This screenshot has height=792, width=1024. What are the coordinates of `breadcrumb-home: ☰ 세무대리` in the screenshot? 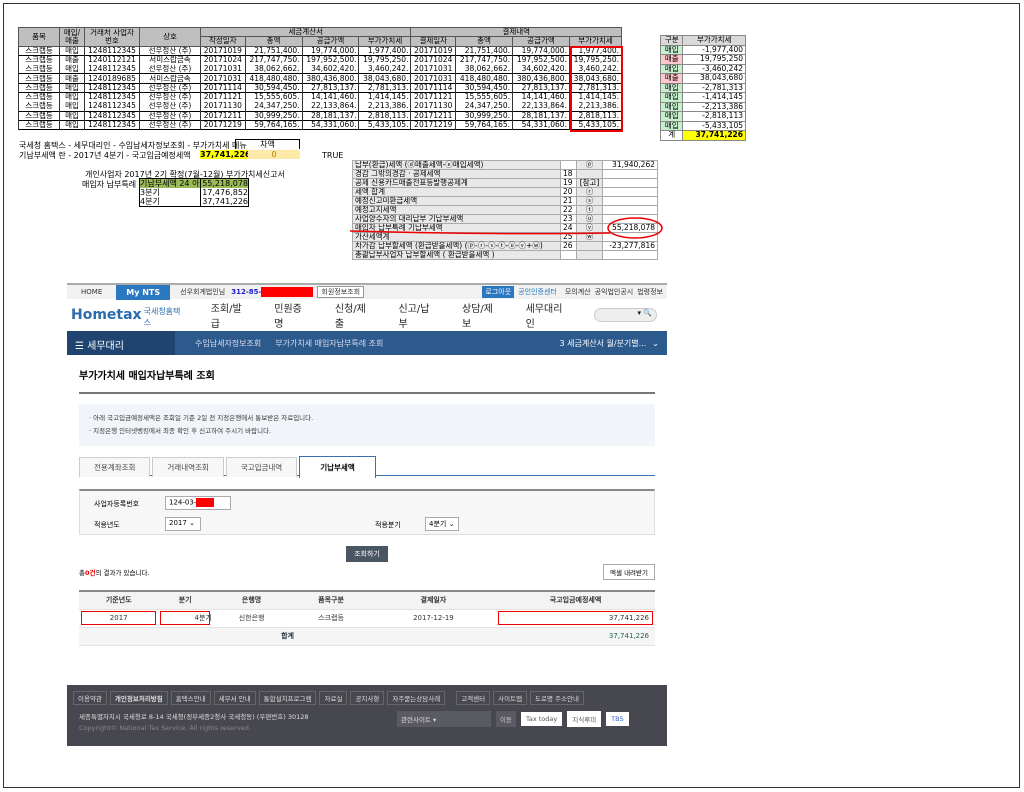 It's located at (121, 343).